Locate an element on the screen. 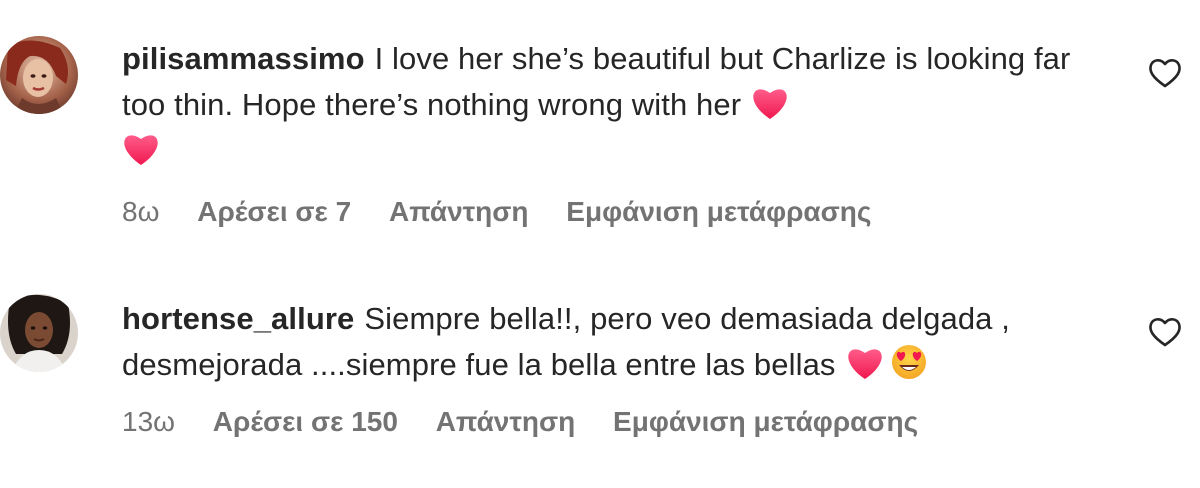 The image size is (1200, 488). comment-username: hortense_allure is located at coordinates (238, 318).